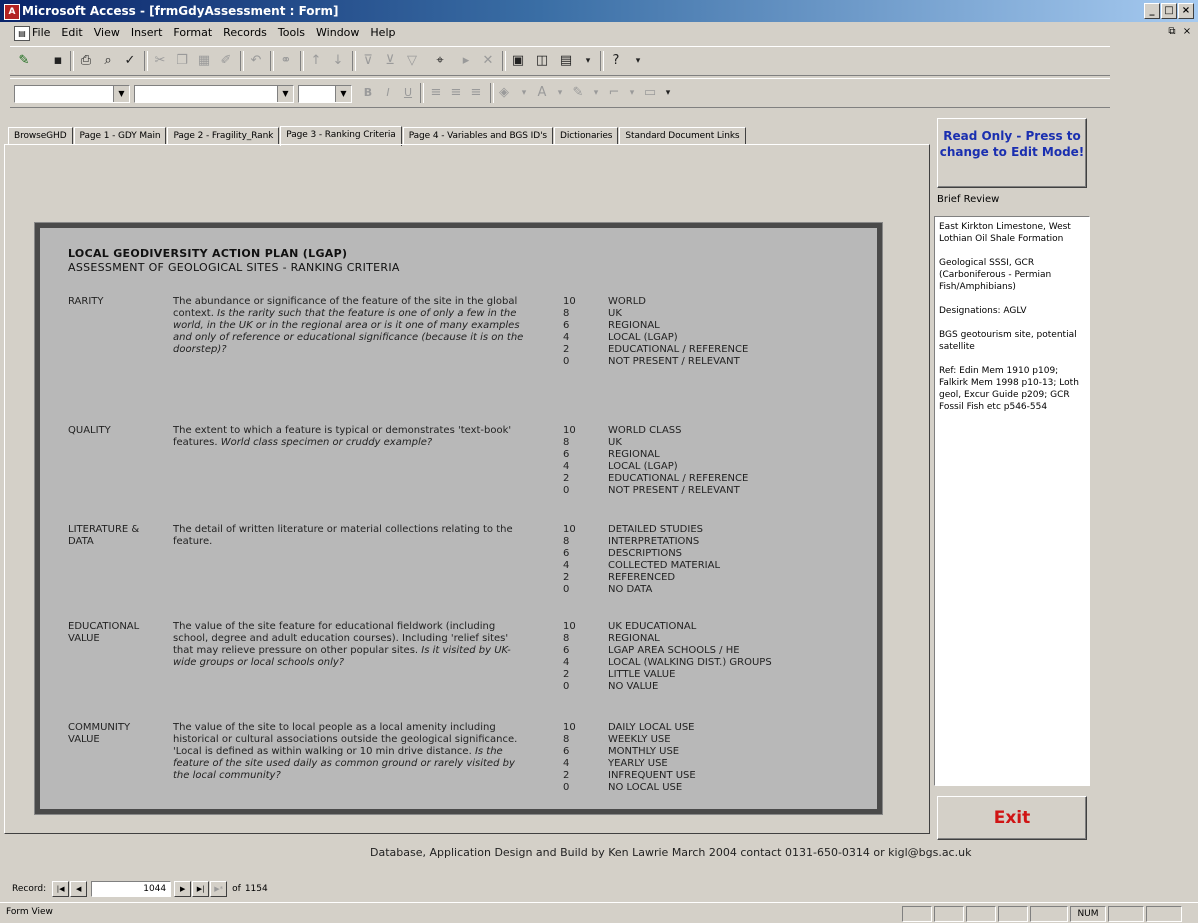  What do you see at coordinates (596, 93) in the screenshot?
I see `line-color-dropdown-icon: ▾` at bounding box center [596, 93].